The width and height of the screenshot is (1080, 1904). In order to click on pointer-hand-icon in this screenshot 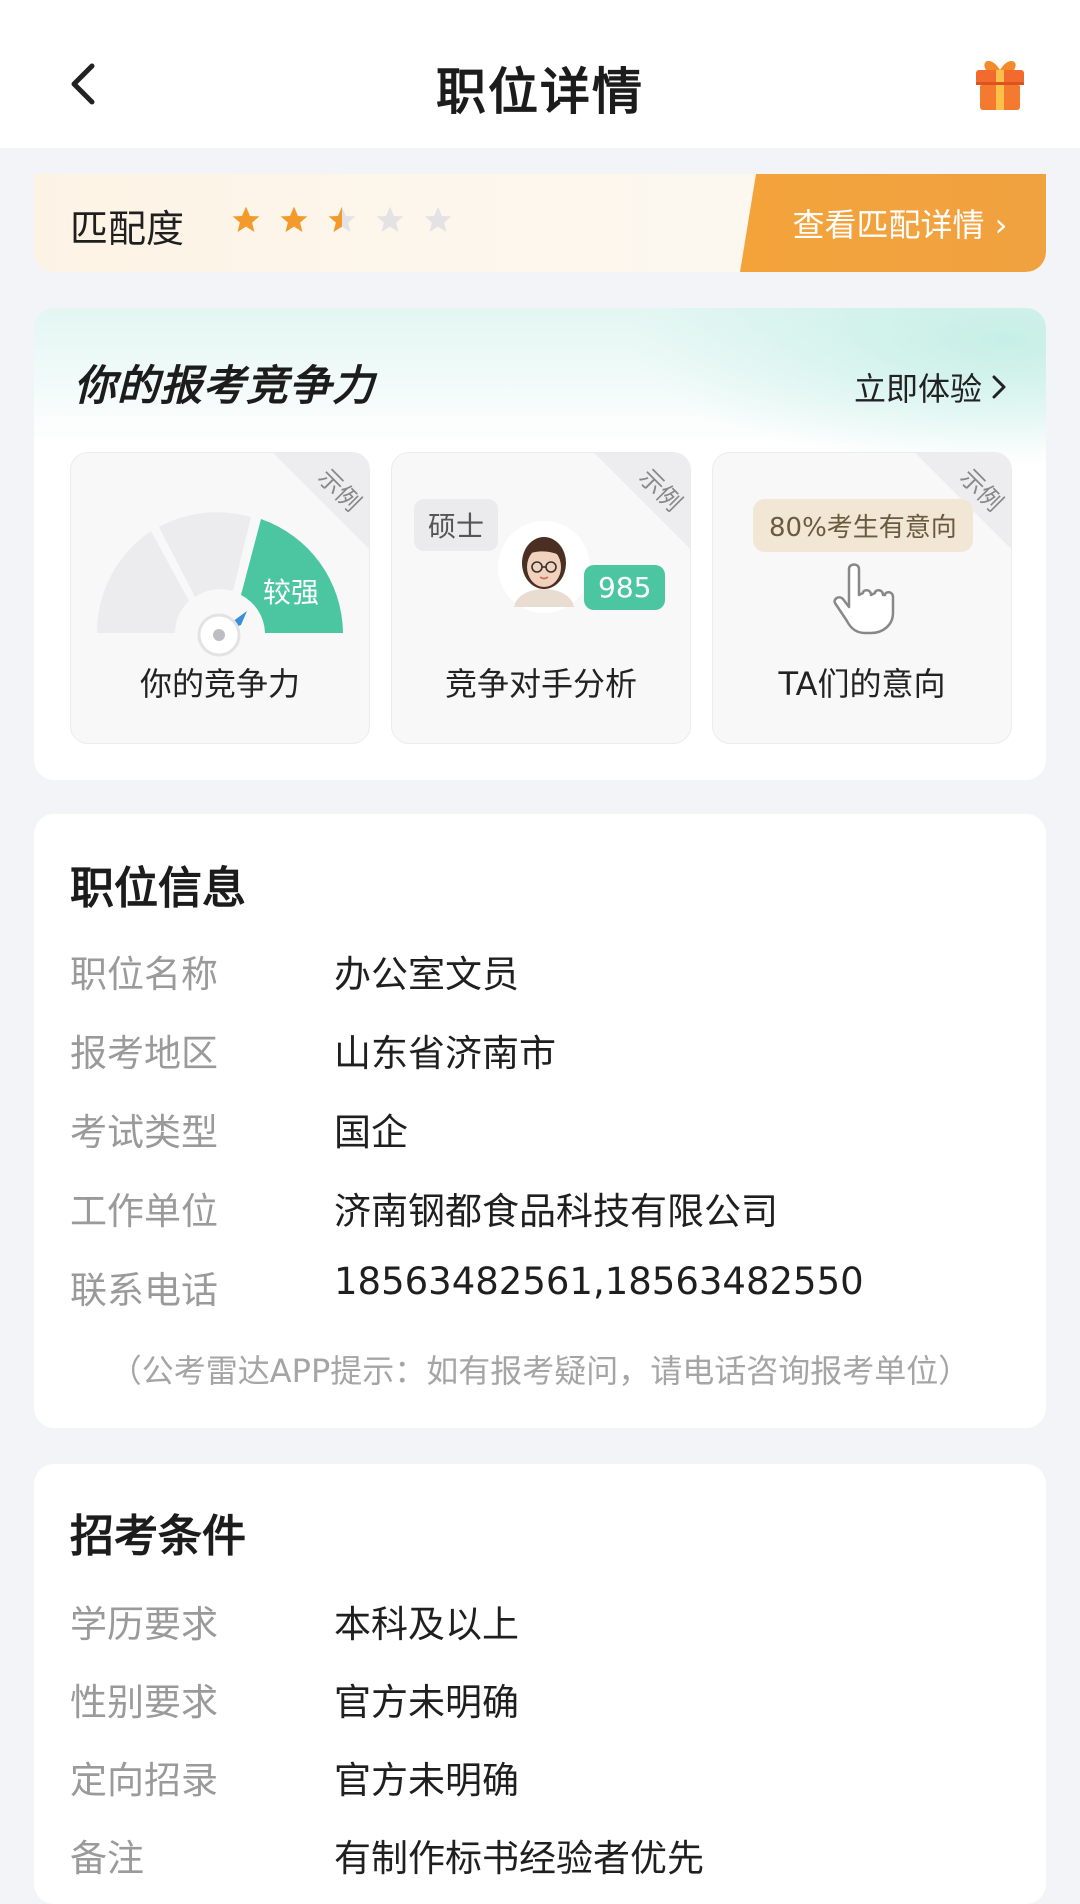, I will do `click(864, 599)`.